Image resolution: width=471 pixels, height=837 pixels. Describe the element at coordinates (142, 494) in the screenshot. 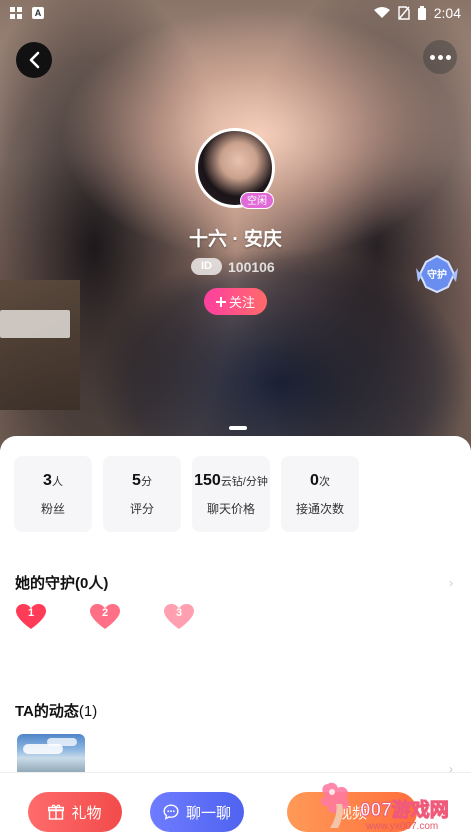

I see `stat-rating: 5分 评分` at that location.